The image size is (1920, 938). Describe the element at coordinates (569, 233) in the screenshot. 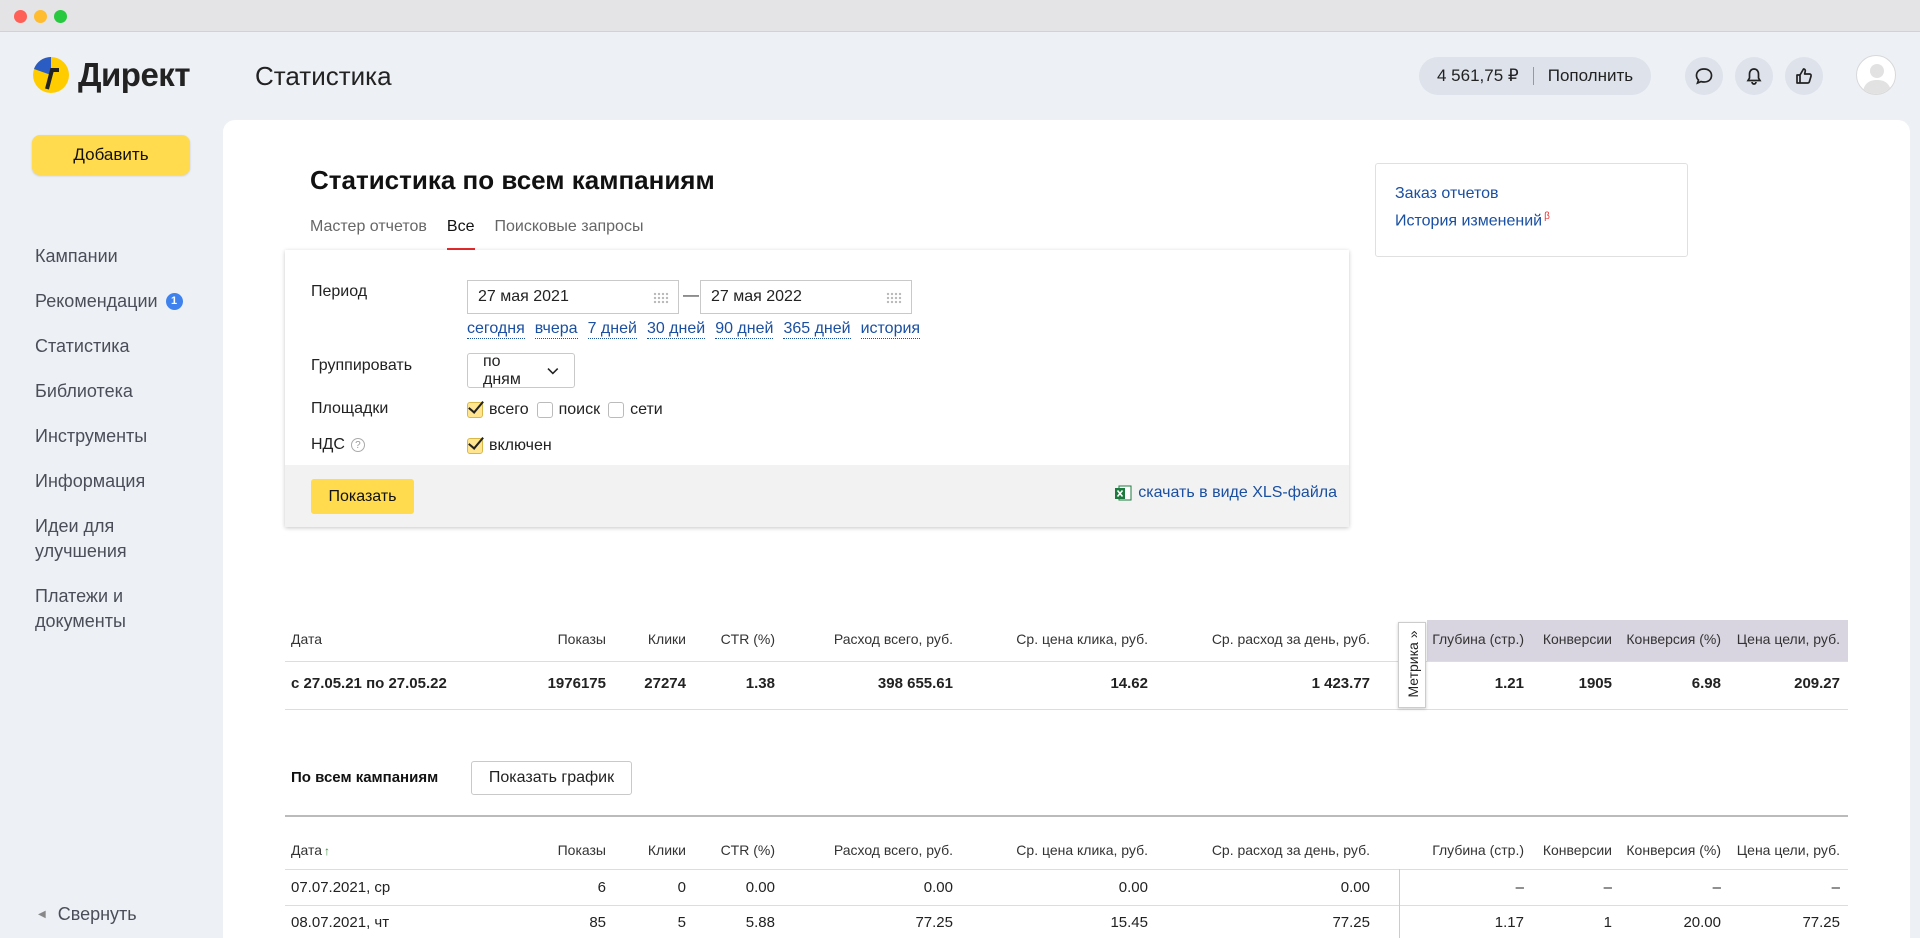

I see `tab-search-queries: Поисковые запросы` at that location.